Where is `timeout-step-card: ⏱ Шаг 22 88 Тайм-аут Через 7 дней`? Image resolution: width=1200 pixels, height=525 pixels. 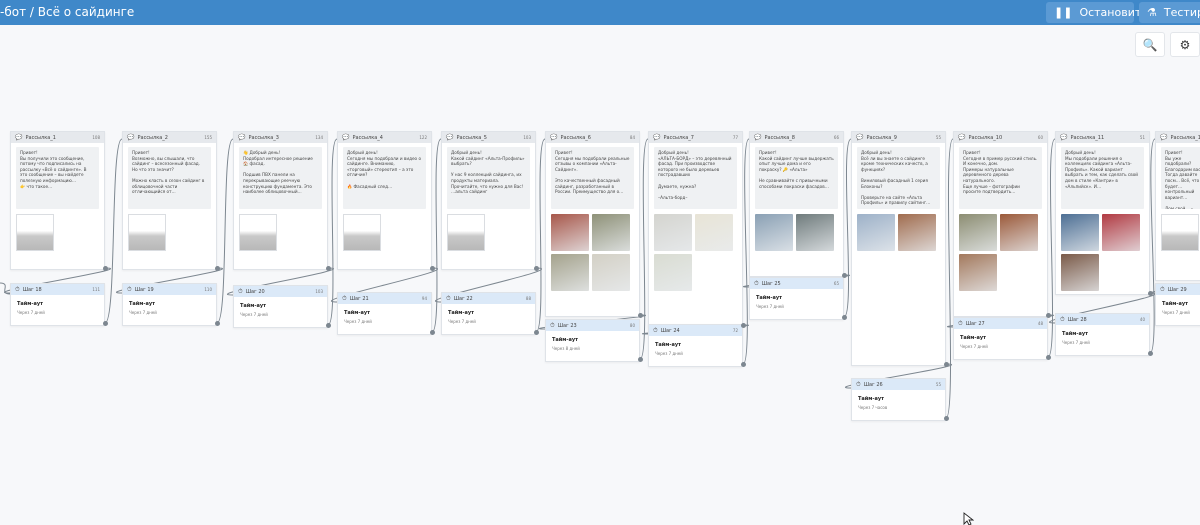
timeout-step-card: ⏱ Шаг 22 88 Тайм-аут Через 7 дней is located at coordinates (488, 313).